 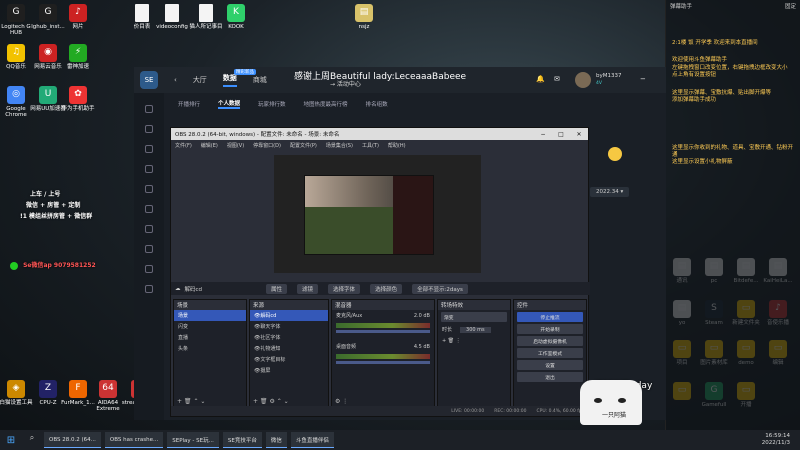 I want to click on source-icon: ☁, so click(x=178, y=288).